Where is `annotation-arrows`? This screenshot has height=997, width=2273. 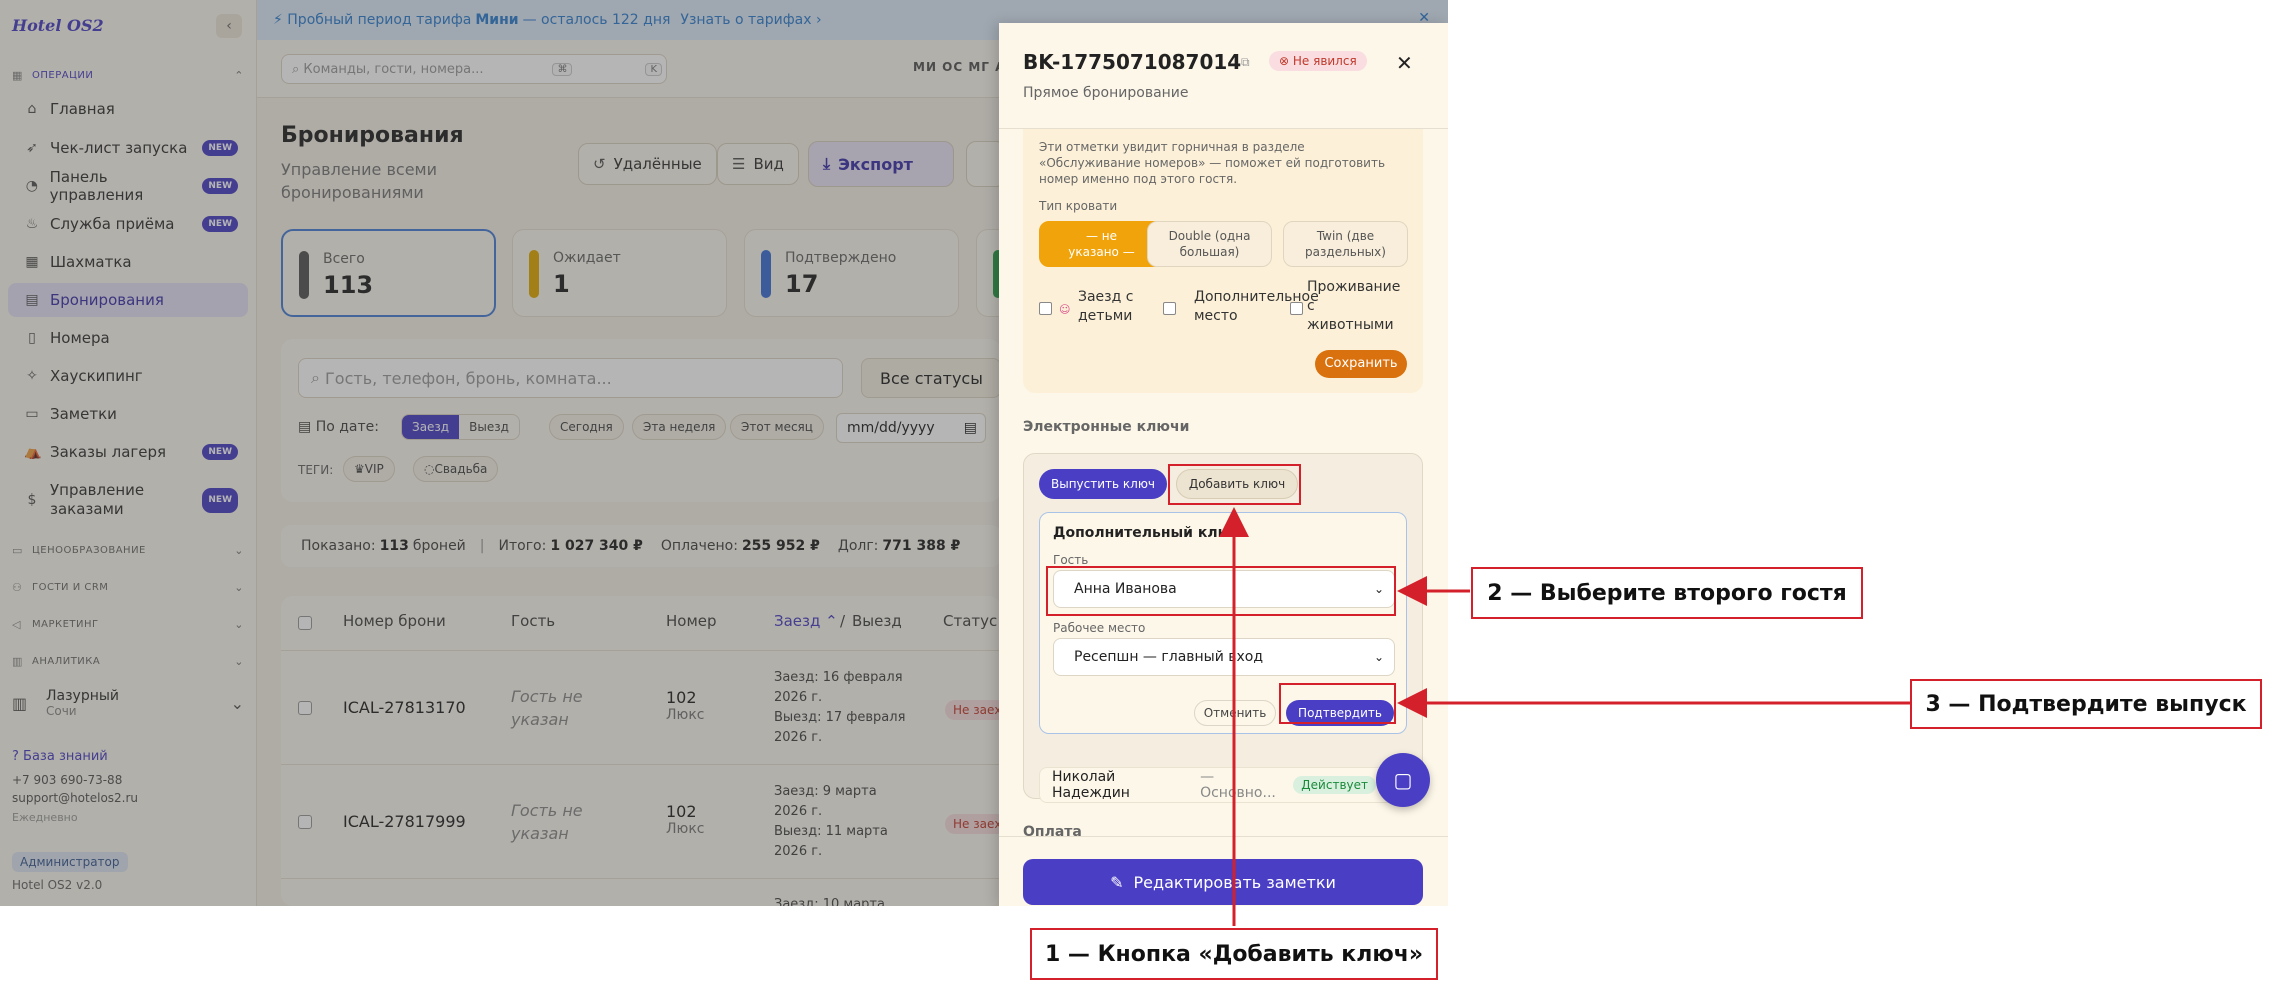 annotation-arrows is located at coordinates (1564, 716).